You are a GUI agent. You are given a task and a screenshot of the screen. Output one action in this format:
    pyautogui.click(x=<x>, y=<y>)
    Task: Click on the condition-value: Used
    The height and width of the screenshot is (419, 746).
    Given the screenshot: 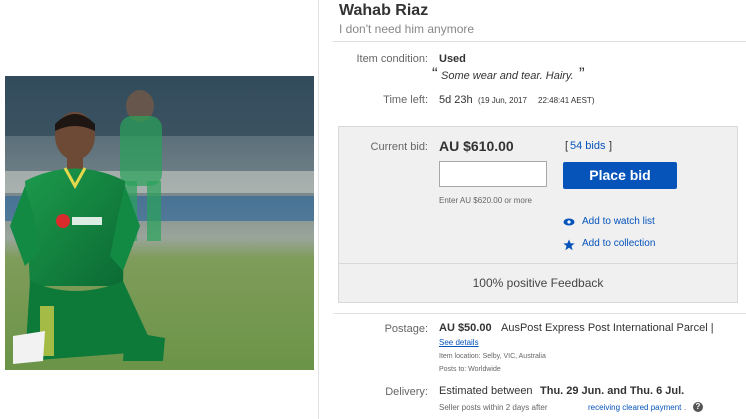 What is the action you would take?
    pyautogui.click(x=452, y=59)
    